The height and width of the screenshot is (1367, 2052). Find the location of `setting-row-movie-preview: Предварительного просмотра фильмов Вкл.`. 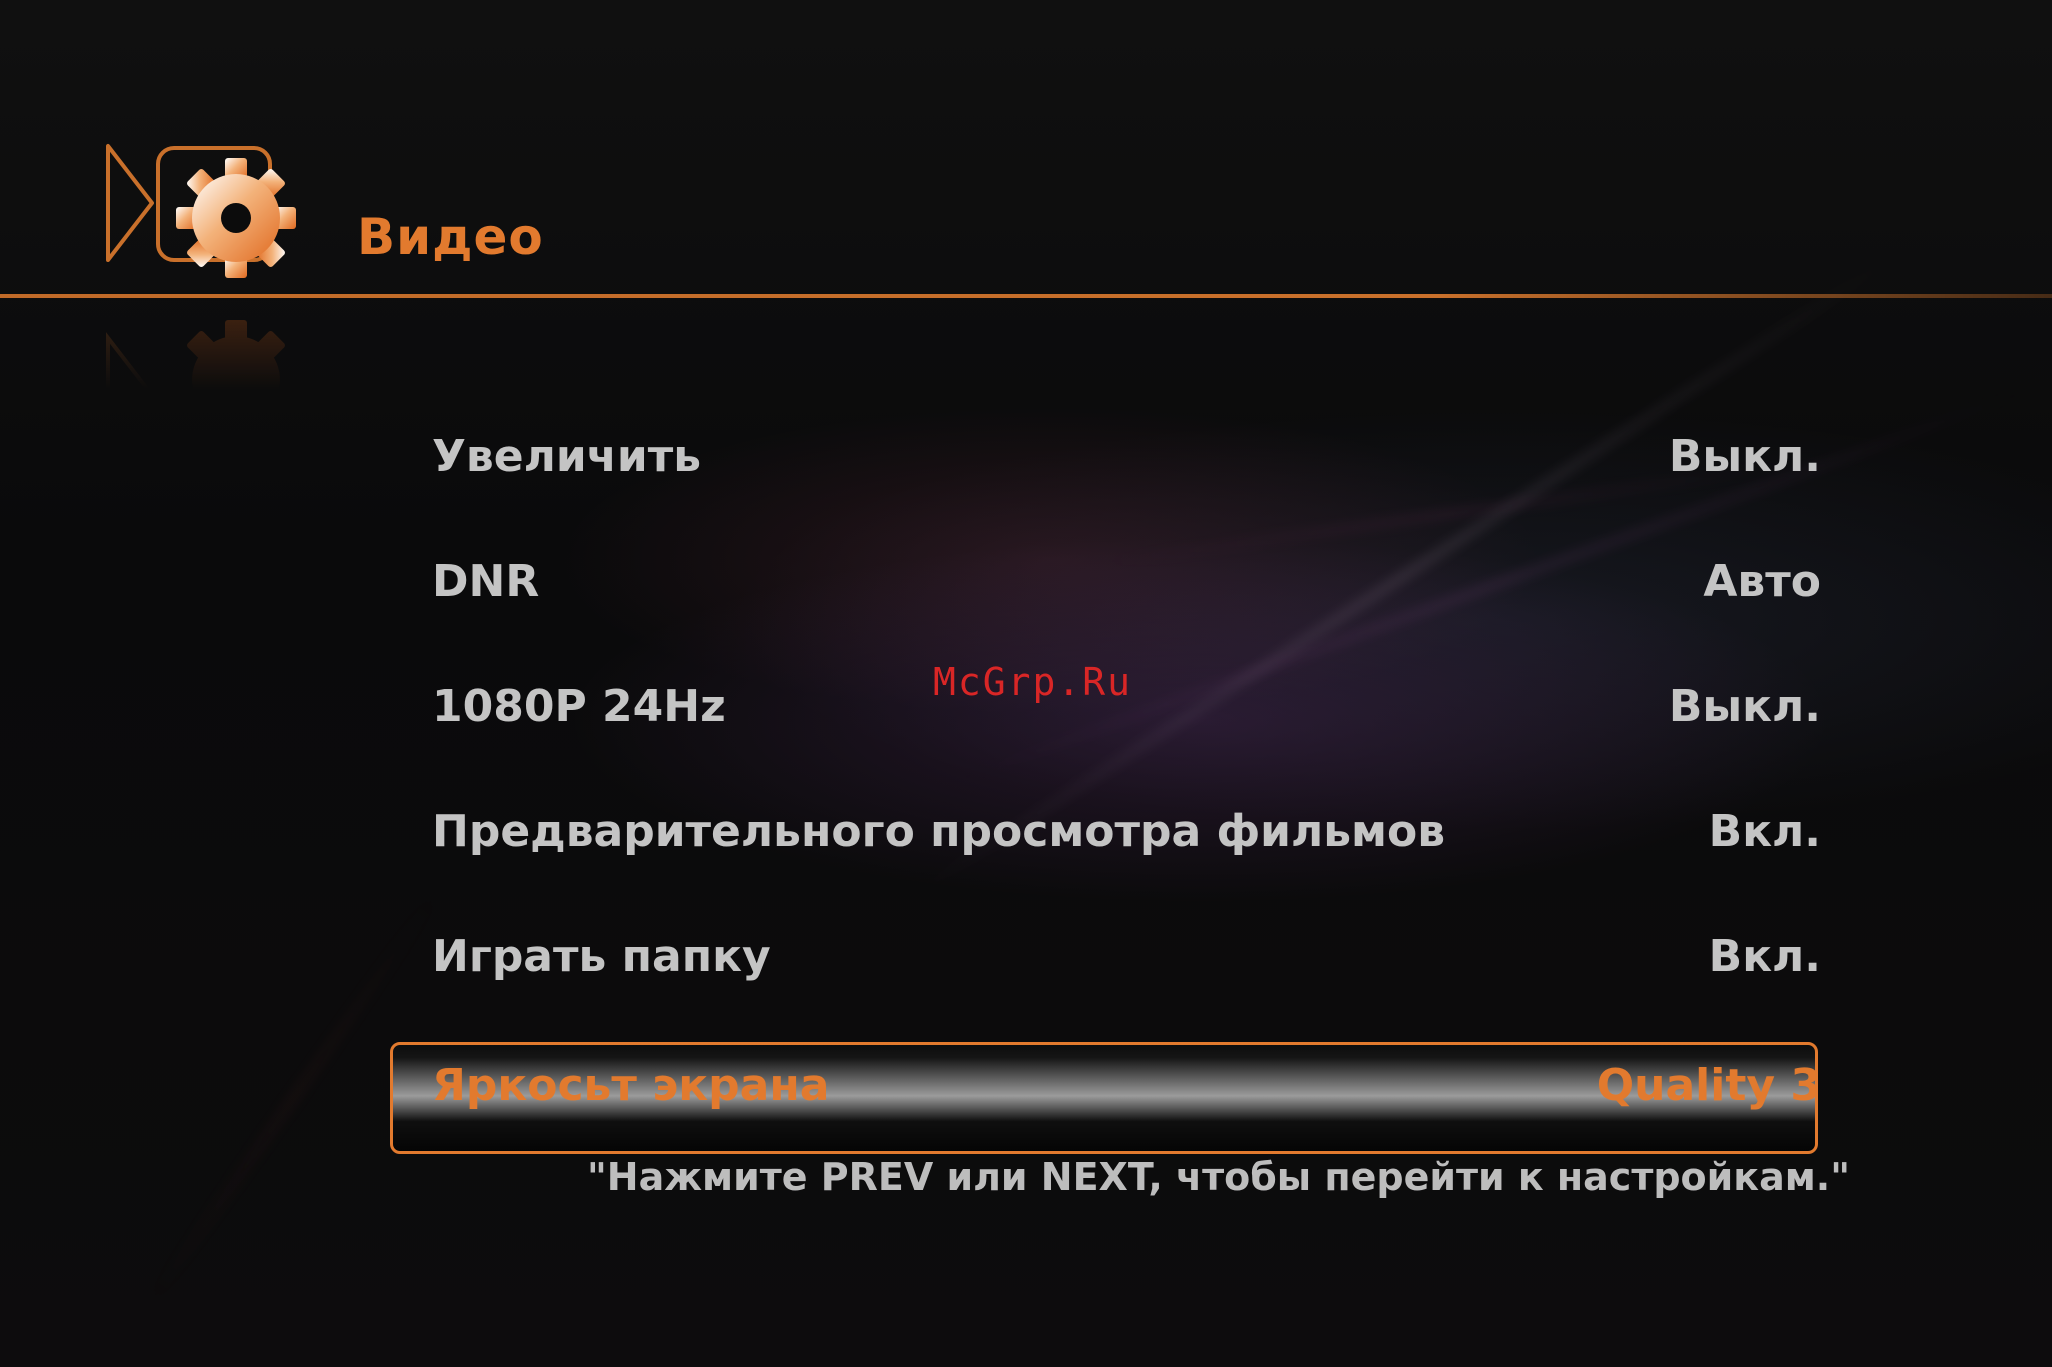

setting-row-movie-preview: Предварительного просмотра фильмов Вкл. is located at coordinates (1106, 842).